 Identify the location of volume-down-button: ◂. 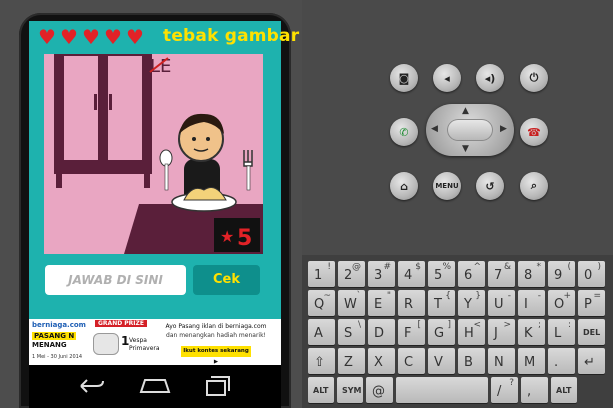
(447, 78).